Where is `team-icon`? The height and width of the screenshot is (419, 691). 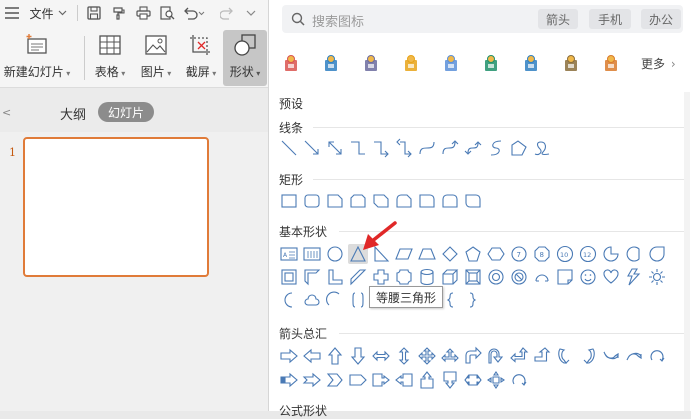 team-icon is located at coordinates (531, 64).